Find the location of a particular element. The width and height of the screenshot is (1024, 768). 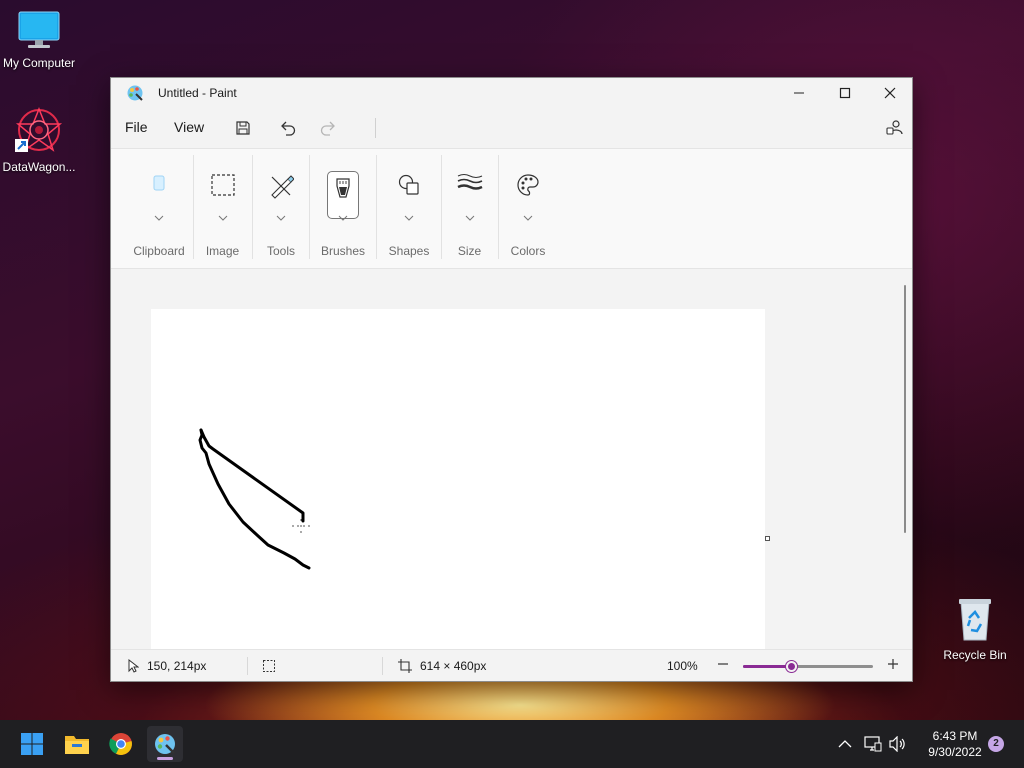

save-button is located at coordinates (243, 128).